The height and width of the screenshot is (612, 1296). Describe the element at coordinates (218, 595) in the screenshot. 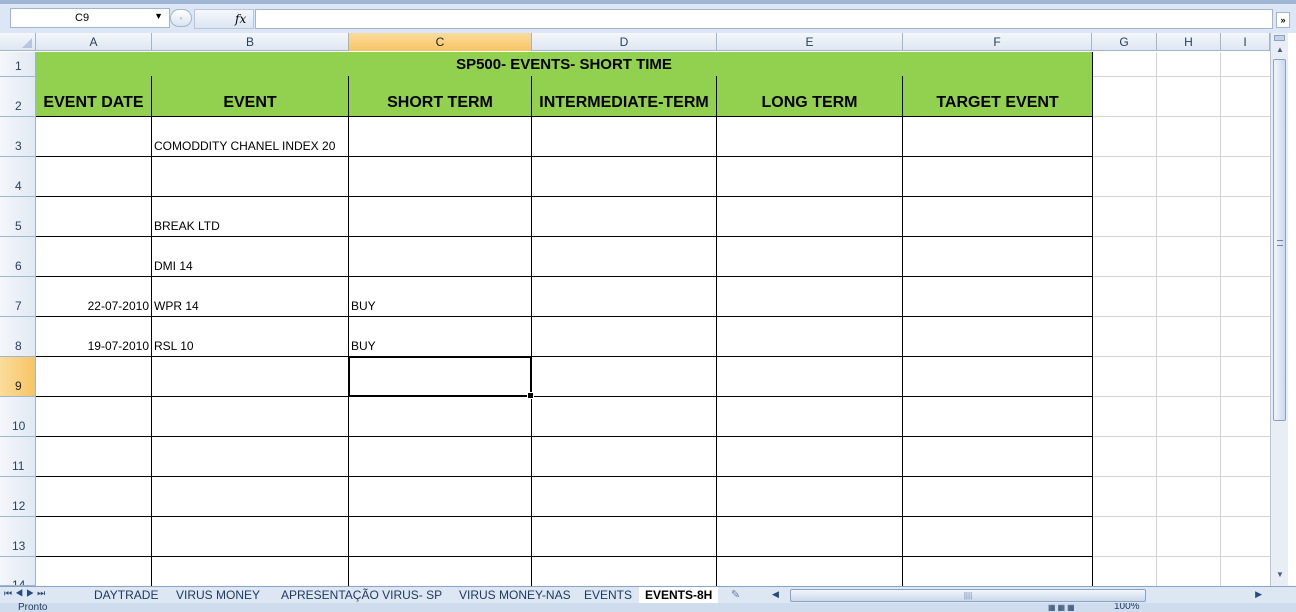

I see `tab-virus-money: VIRUS MONEY` at that location.